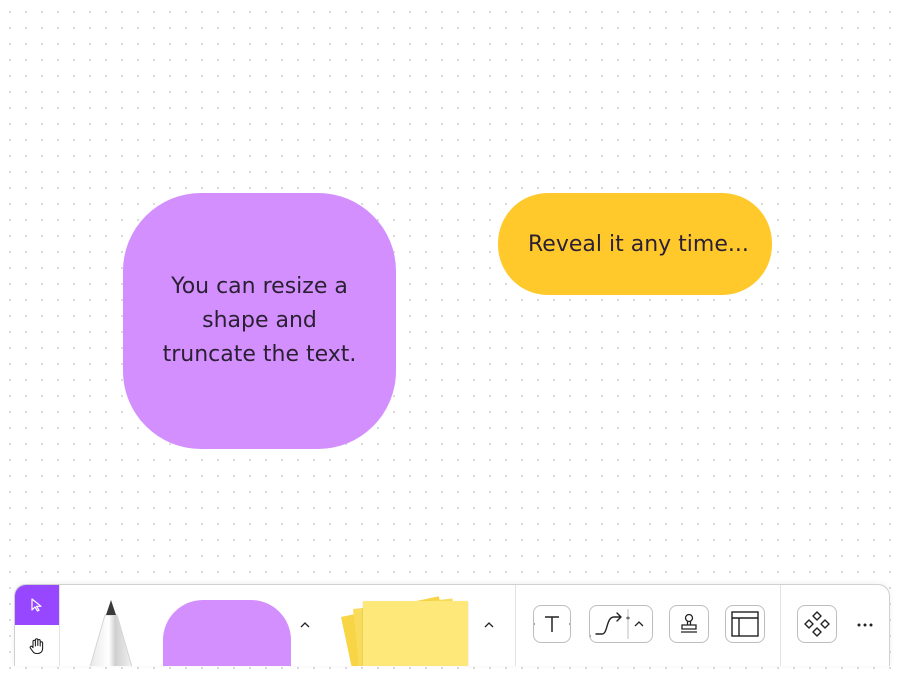  What do you see at coordinates (227, 633) in the screenshot?
I see `shape-tool` at bounding box center [227, 633].